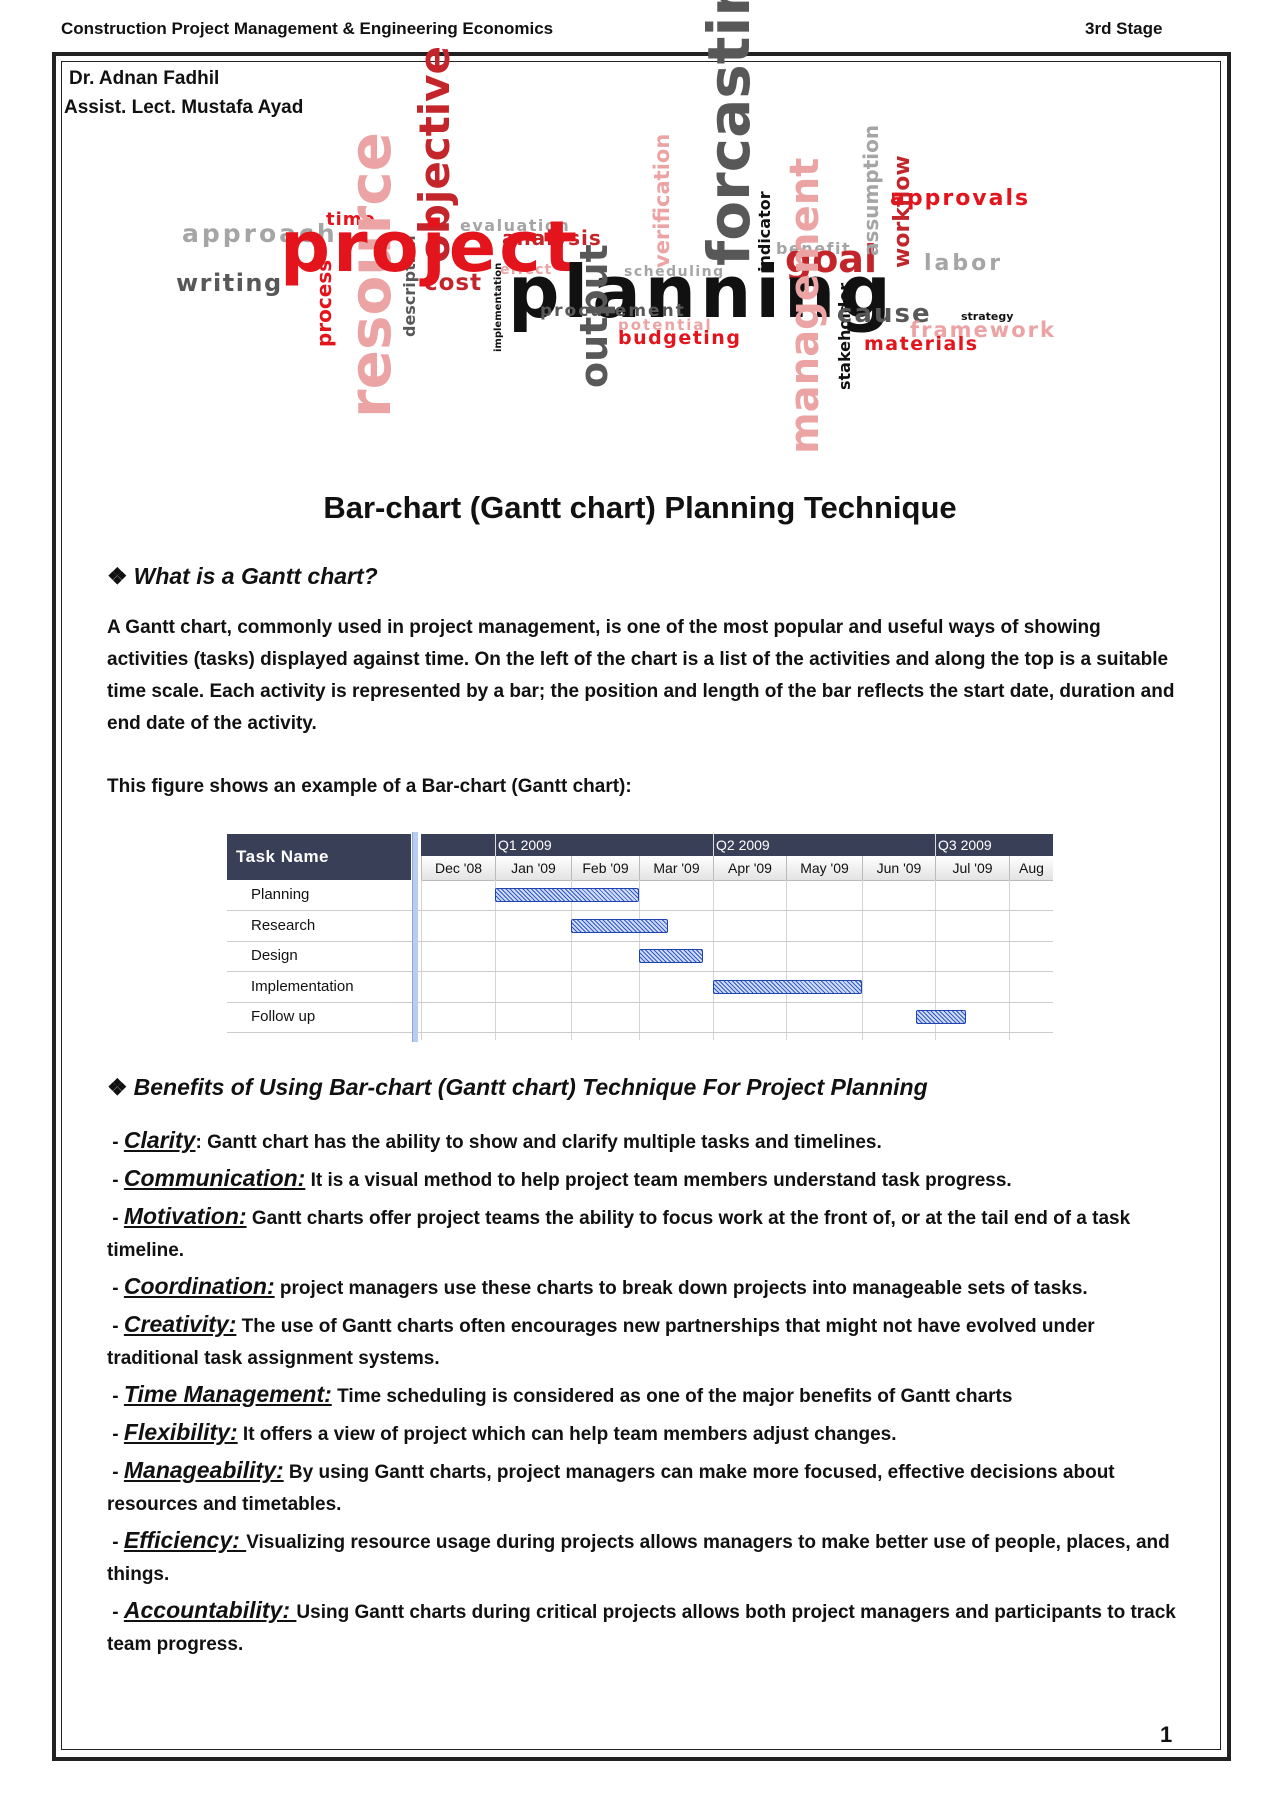 This screenshot has width=1280, height=1810. What do you see at coordinates (640, 895) in the screenshot?
I see `gantt-row: Planning` at bounding box center [640, 895].